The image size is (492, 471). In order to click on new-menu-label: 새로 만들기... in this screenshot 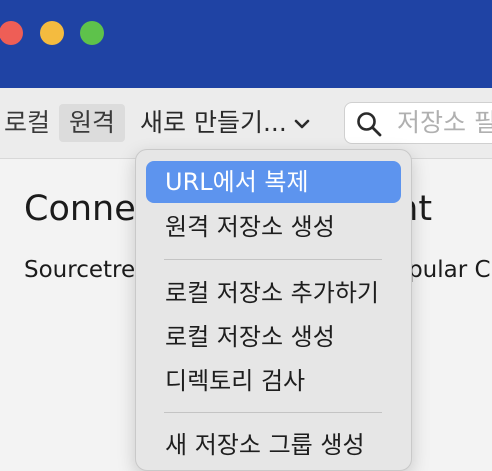, I will do `click(213, 122)`.